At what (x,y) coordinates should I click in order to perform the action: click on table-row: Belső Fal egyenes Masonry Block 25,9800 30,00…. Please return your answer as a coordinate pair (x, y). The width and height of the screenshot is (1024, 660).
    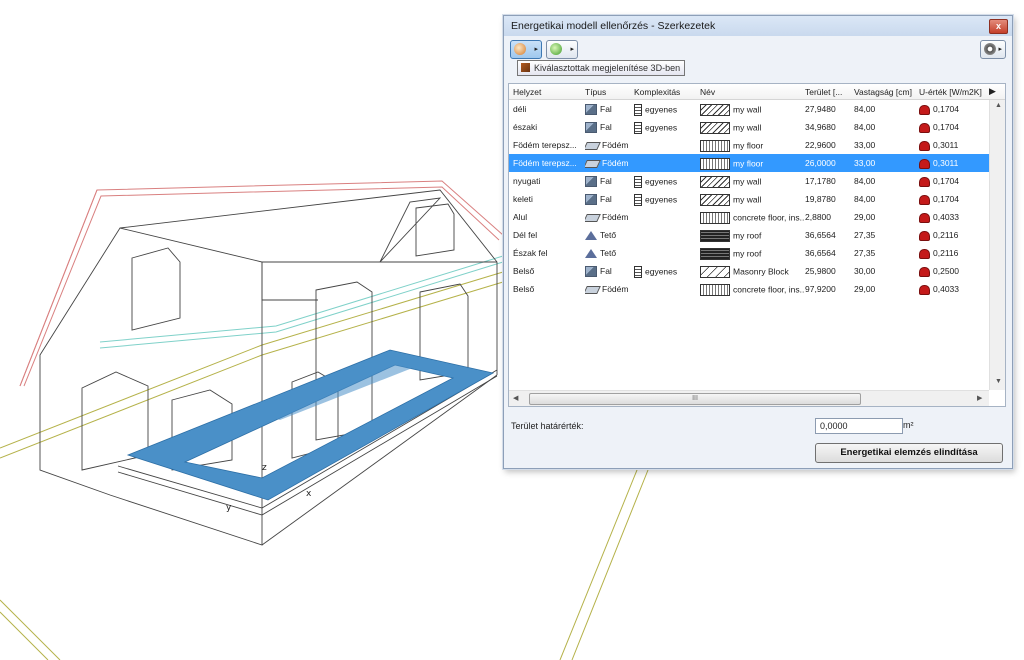
    Looking at the image, I should click on (749, 271).